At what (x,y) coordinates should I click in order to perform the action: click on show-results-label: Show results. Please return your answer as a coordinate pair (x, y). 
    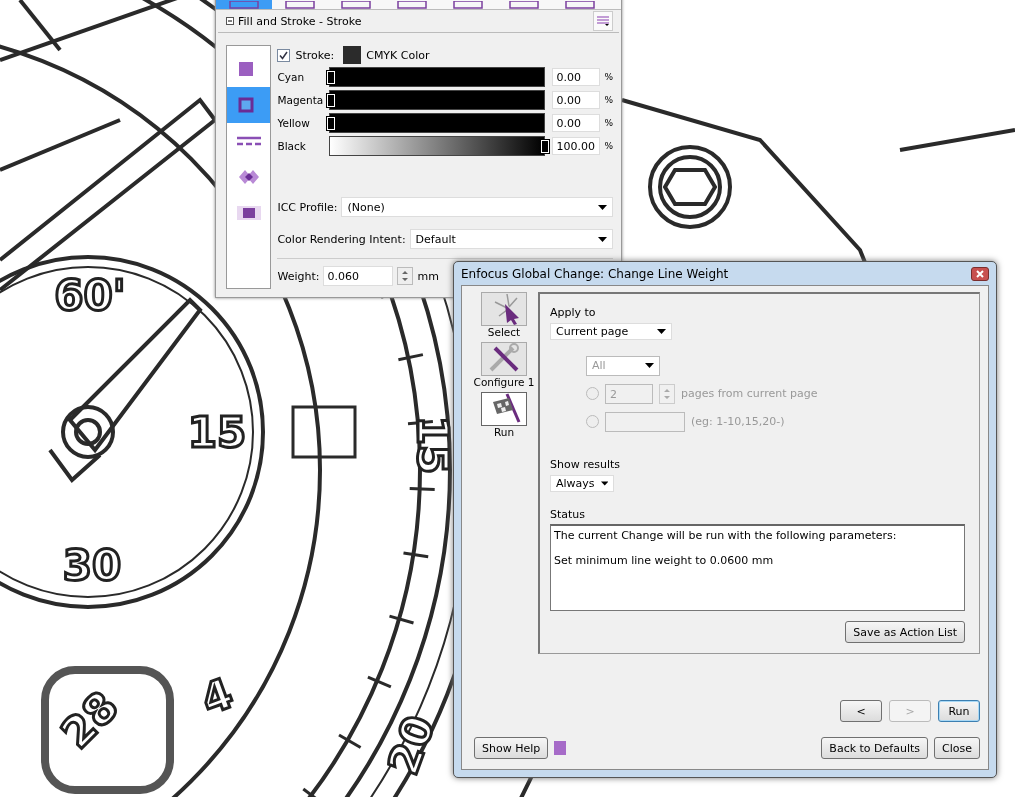
    Looking at the image, I should click on (586, 464).